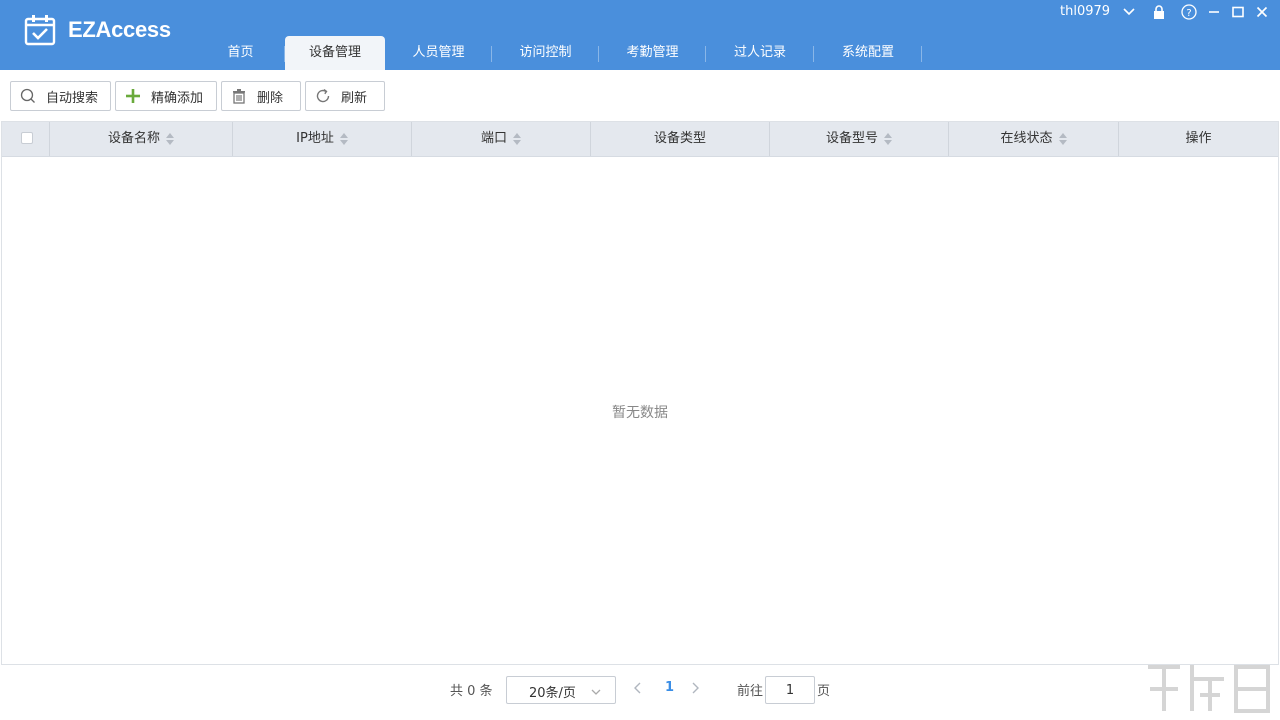 Image resolution: width=1280 pixels, height=720 pixels. What do you see at coordinates (141, 139) in the screenshot?
I see `column-device-name: 设备名称` at bounding box center [141, 139].